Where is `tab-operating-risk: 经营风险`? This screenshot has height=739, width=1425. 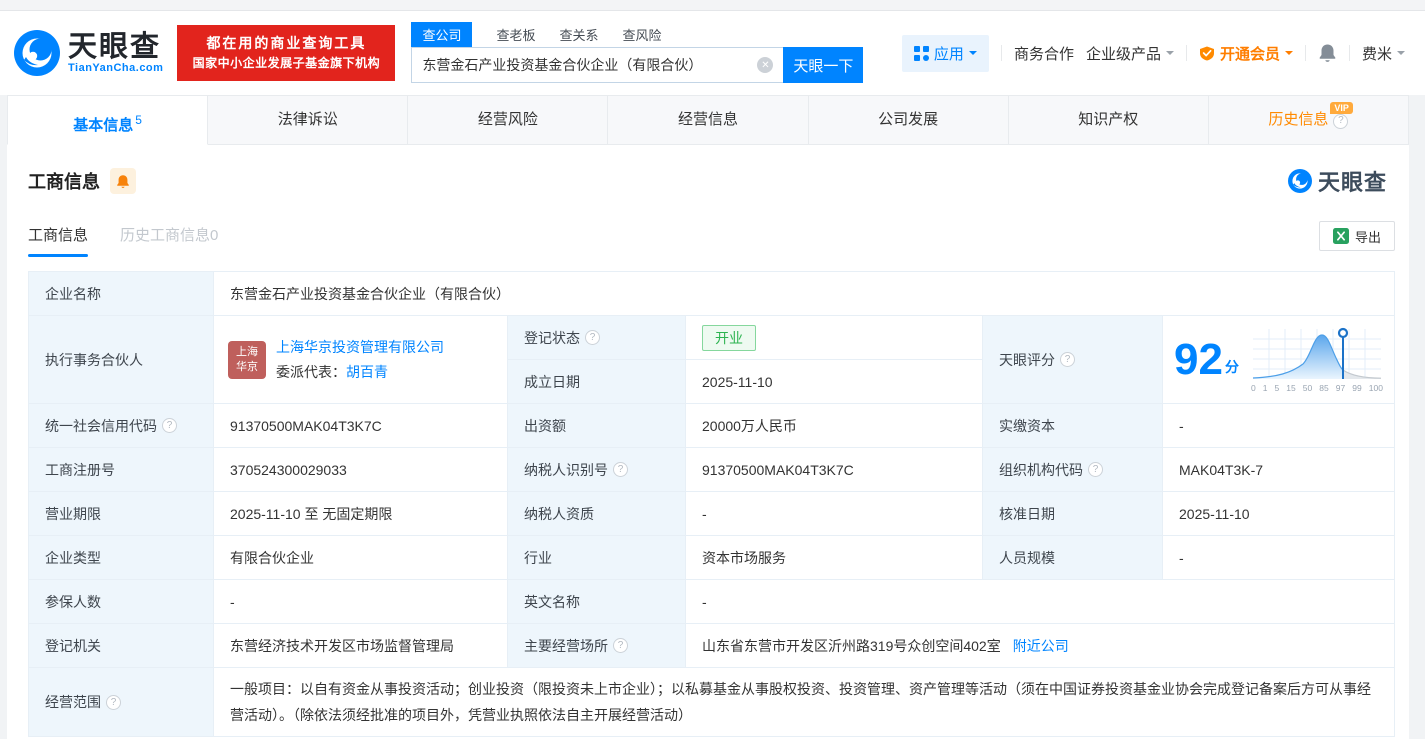
tab-operating-risk: 经营风险 is located at coordinates (508, 120).